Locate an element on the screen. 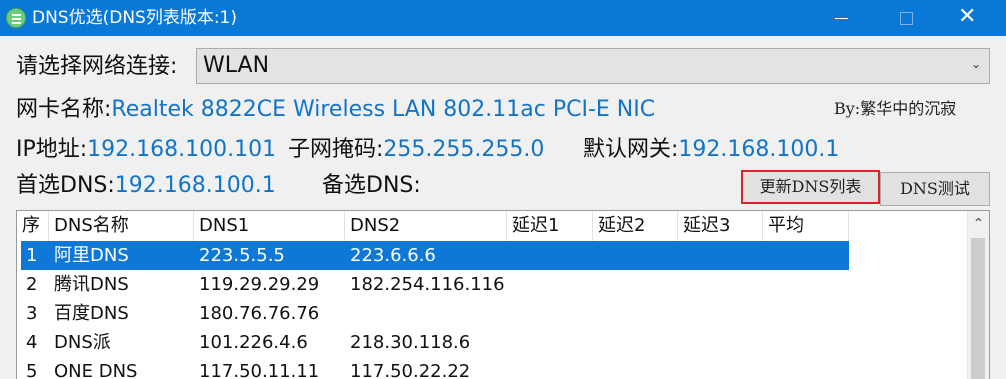 The height and width of the screenshot is (379, 1006). table-row: 1 阿里DNS 223.5.5.5 223.6.6.6 is located at coordinates (492, 255).